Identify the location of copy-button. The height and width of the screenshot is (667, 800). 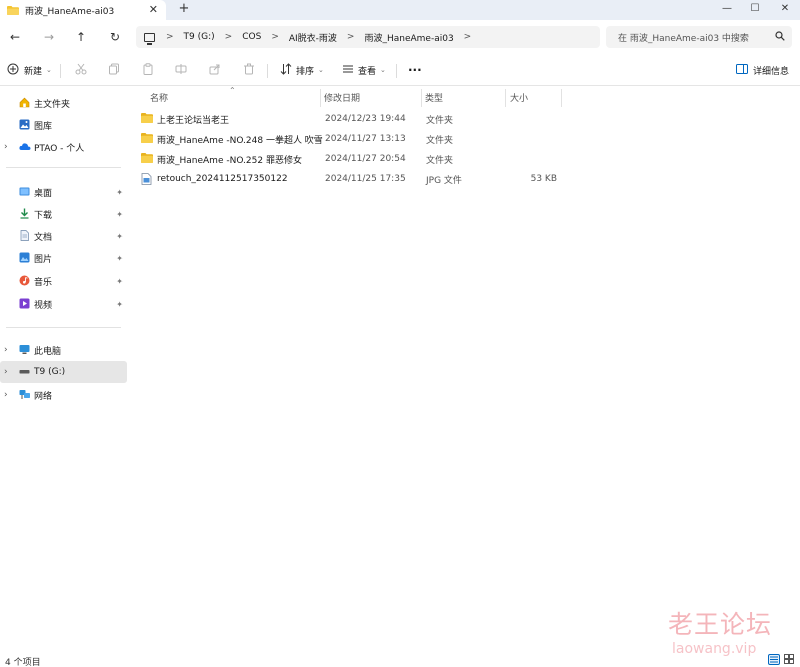
(114, 70).